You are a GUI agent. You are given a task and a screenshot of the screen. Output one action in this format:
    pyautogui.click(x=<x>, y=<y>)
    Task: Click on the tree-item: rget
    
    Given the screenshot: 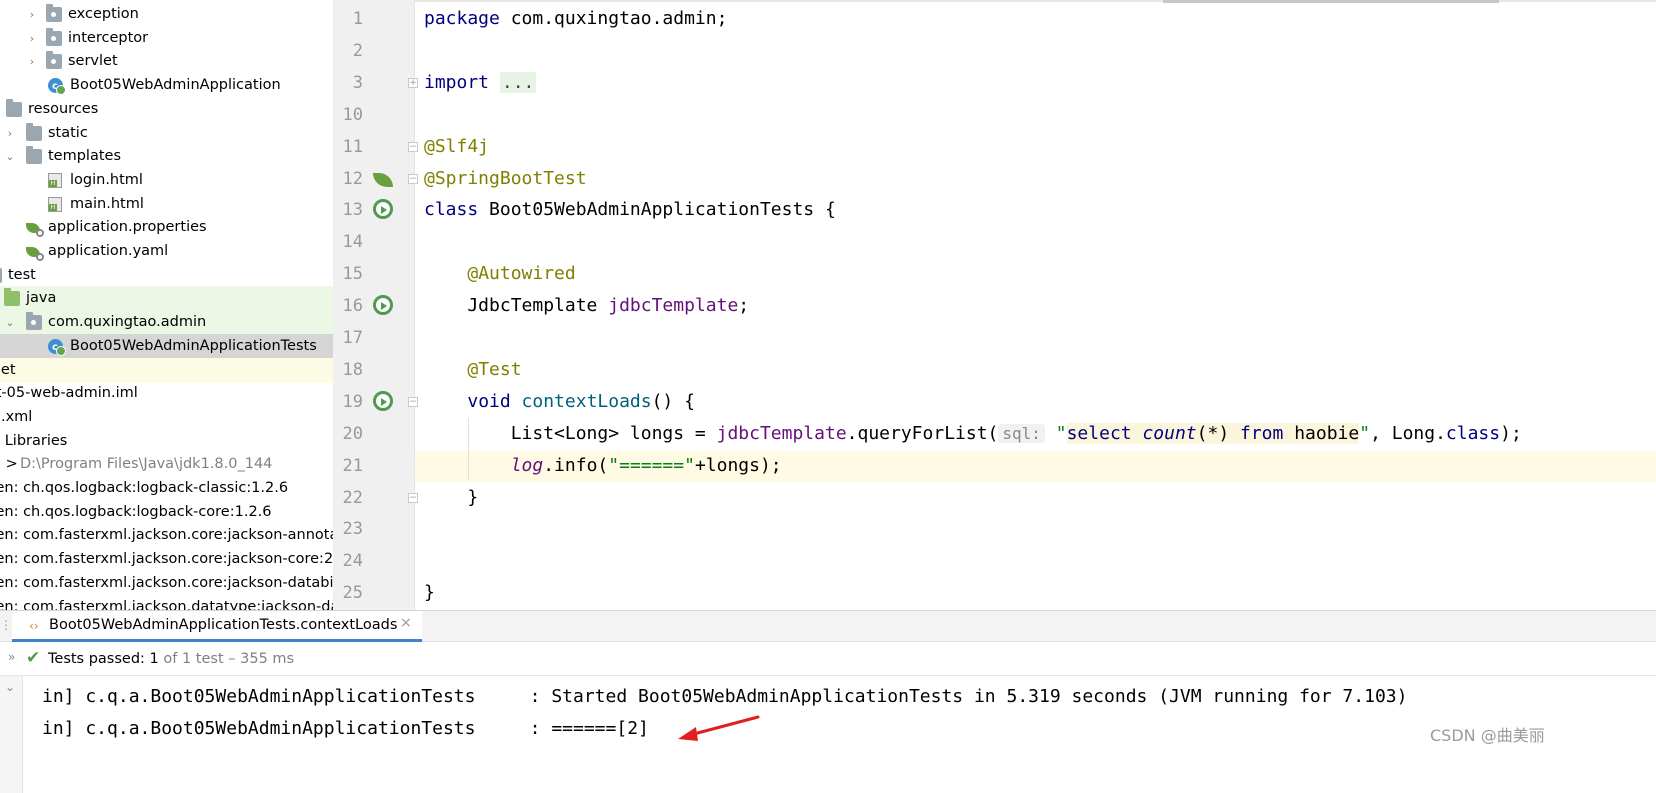 What is the action you would take?
    pyautogui.click(x=166, y=370)
    